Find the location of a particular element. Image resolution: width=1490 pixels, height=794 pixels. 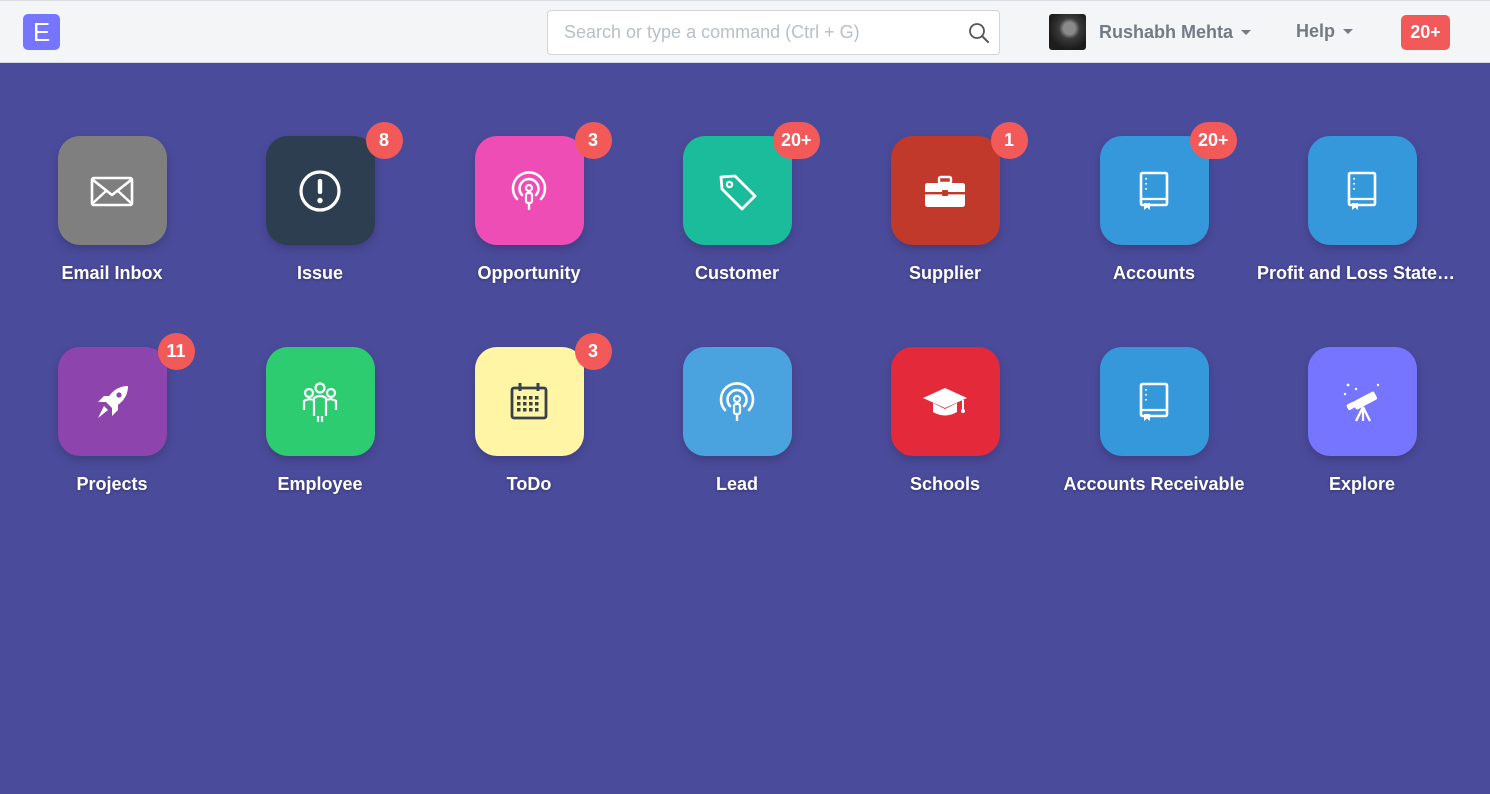

app-todo: 3 ToDo is located at coordinates (529, 414).